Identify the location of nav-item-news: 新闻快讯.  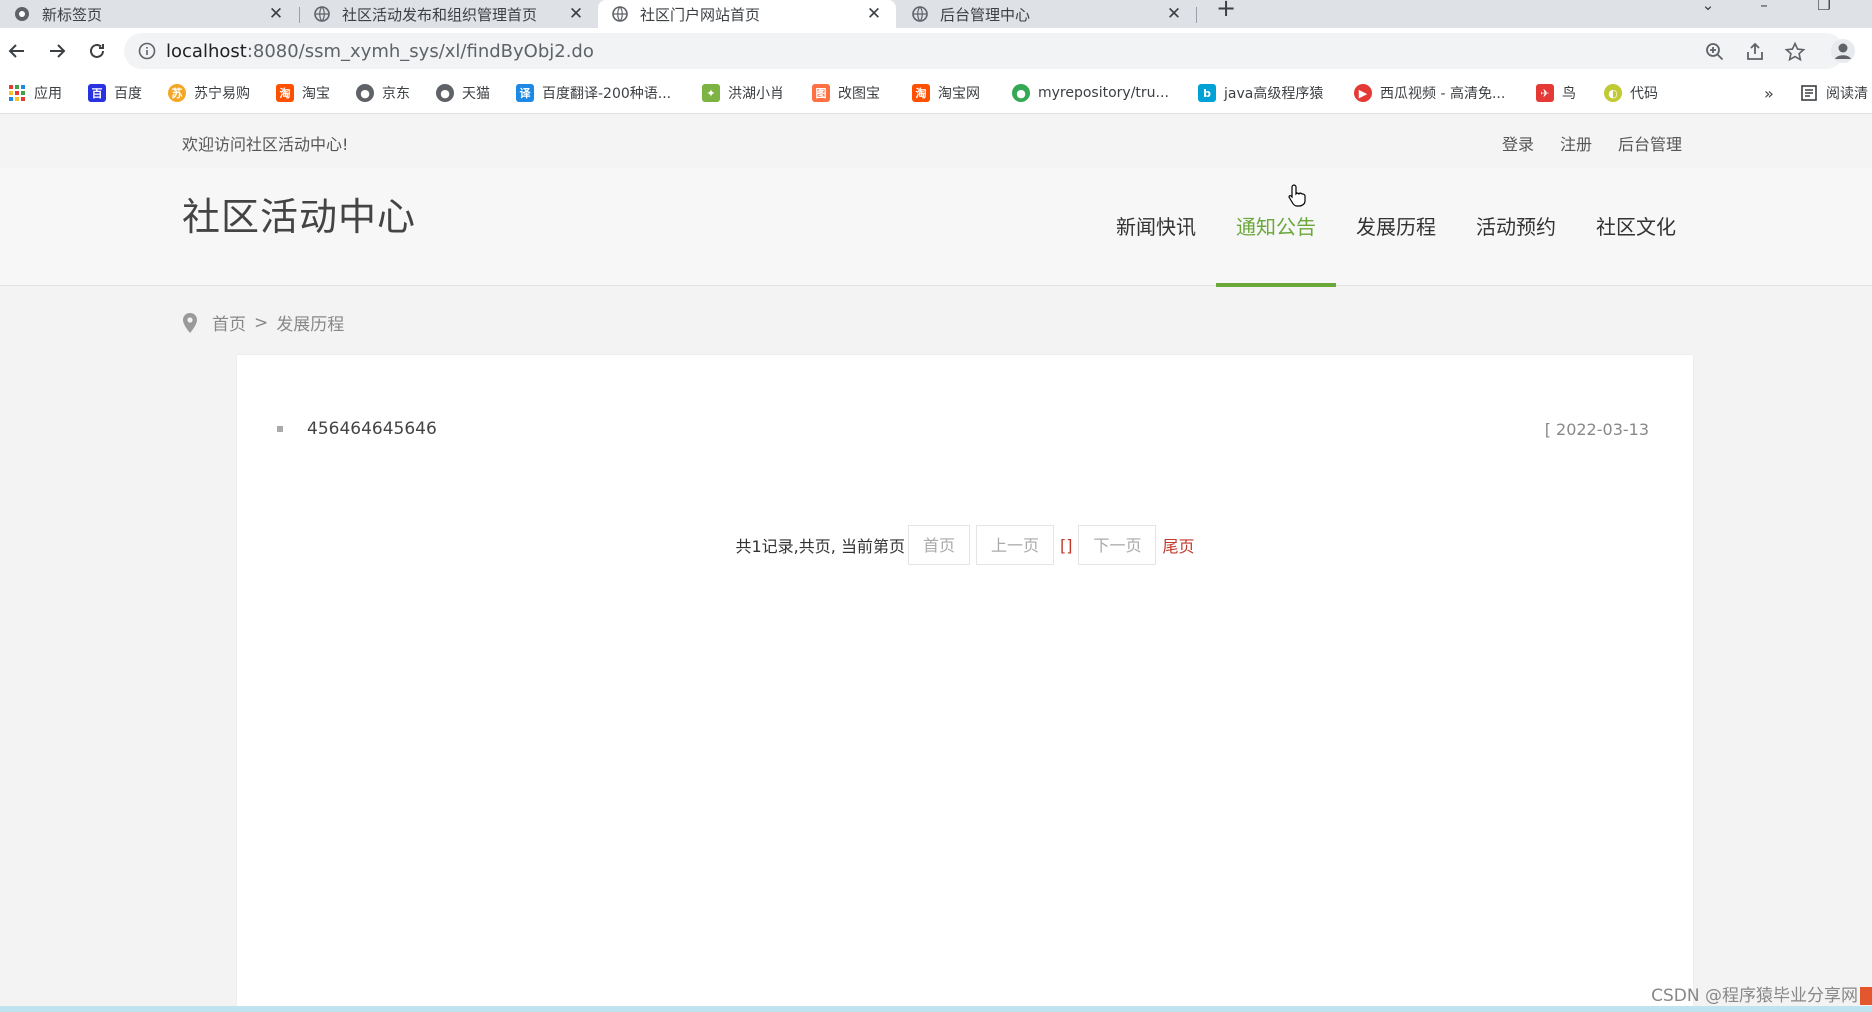
(1156, 227).